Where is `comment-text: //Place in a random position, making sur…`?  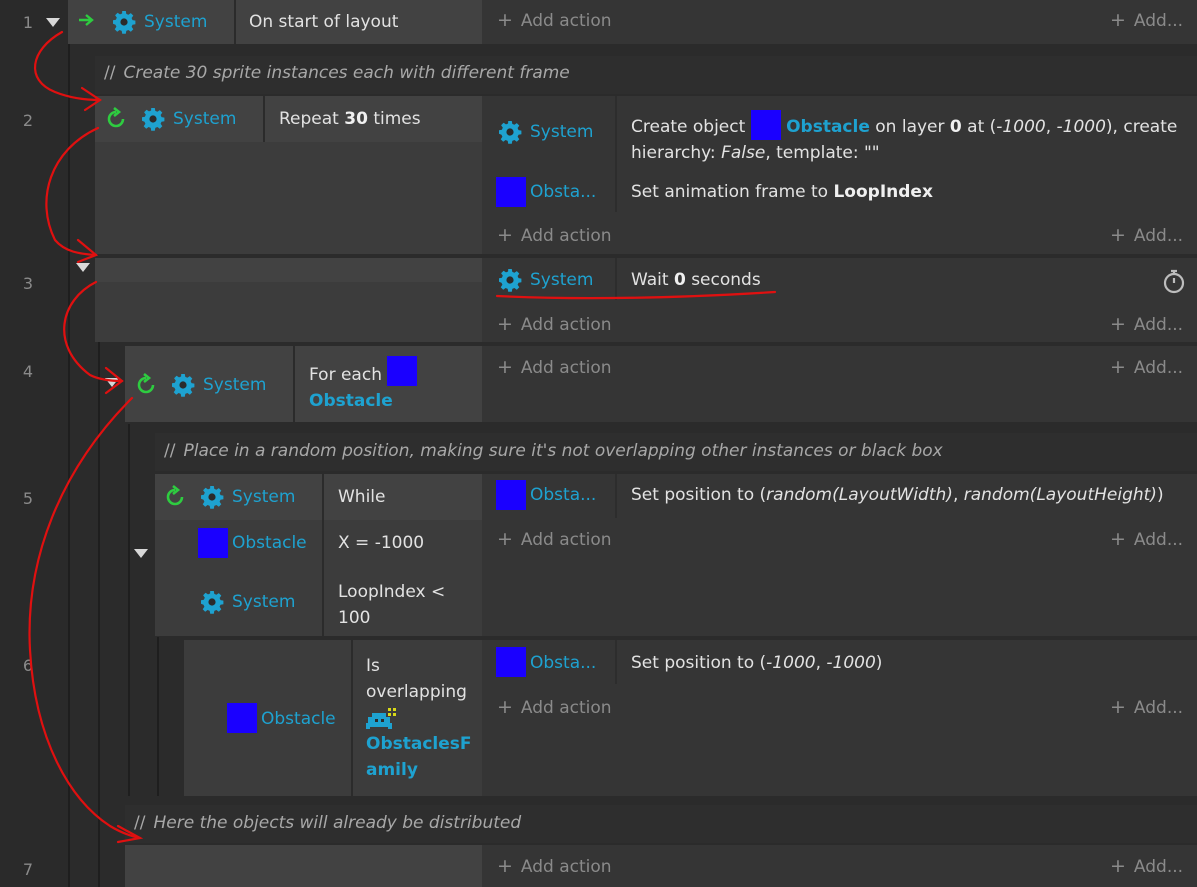 comment-text: //Place in a random position, making sur… is located at coordinates (553, 451).